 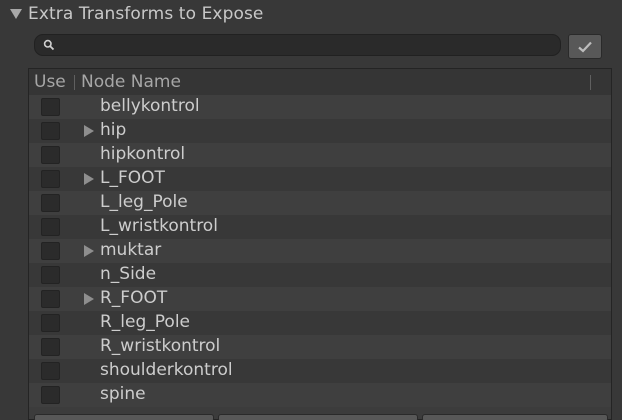 I want to click on table-row: L_wristkontrol, so click(x=320, y=227).